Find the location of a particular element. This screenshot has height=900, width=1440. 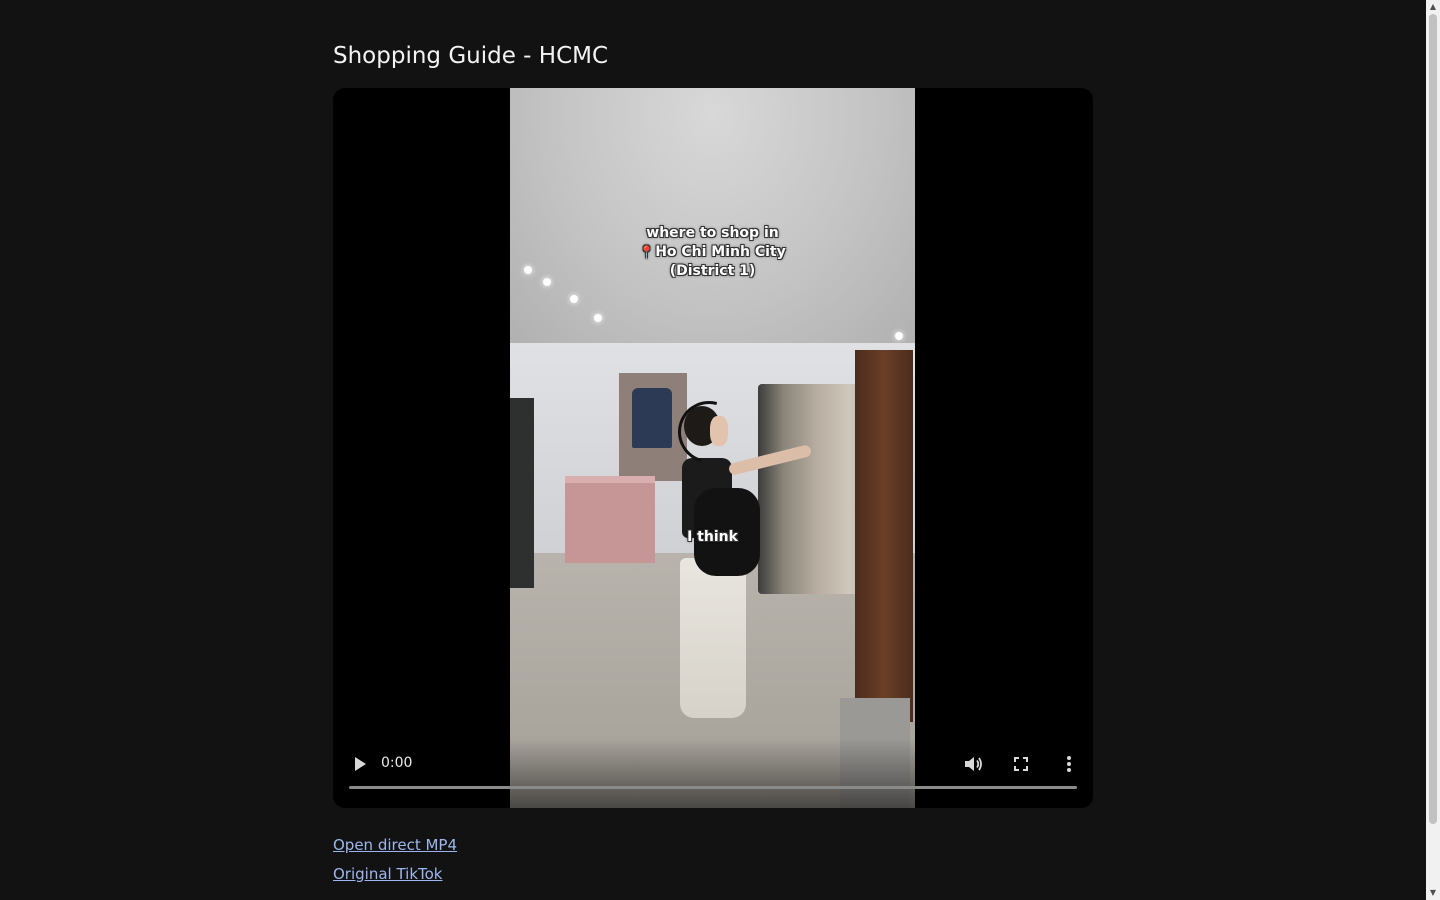

open-direct-mp4-link: Open direct MP4 is located at coordinates (395, 845).